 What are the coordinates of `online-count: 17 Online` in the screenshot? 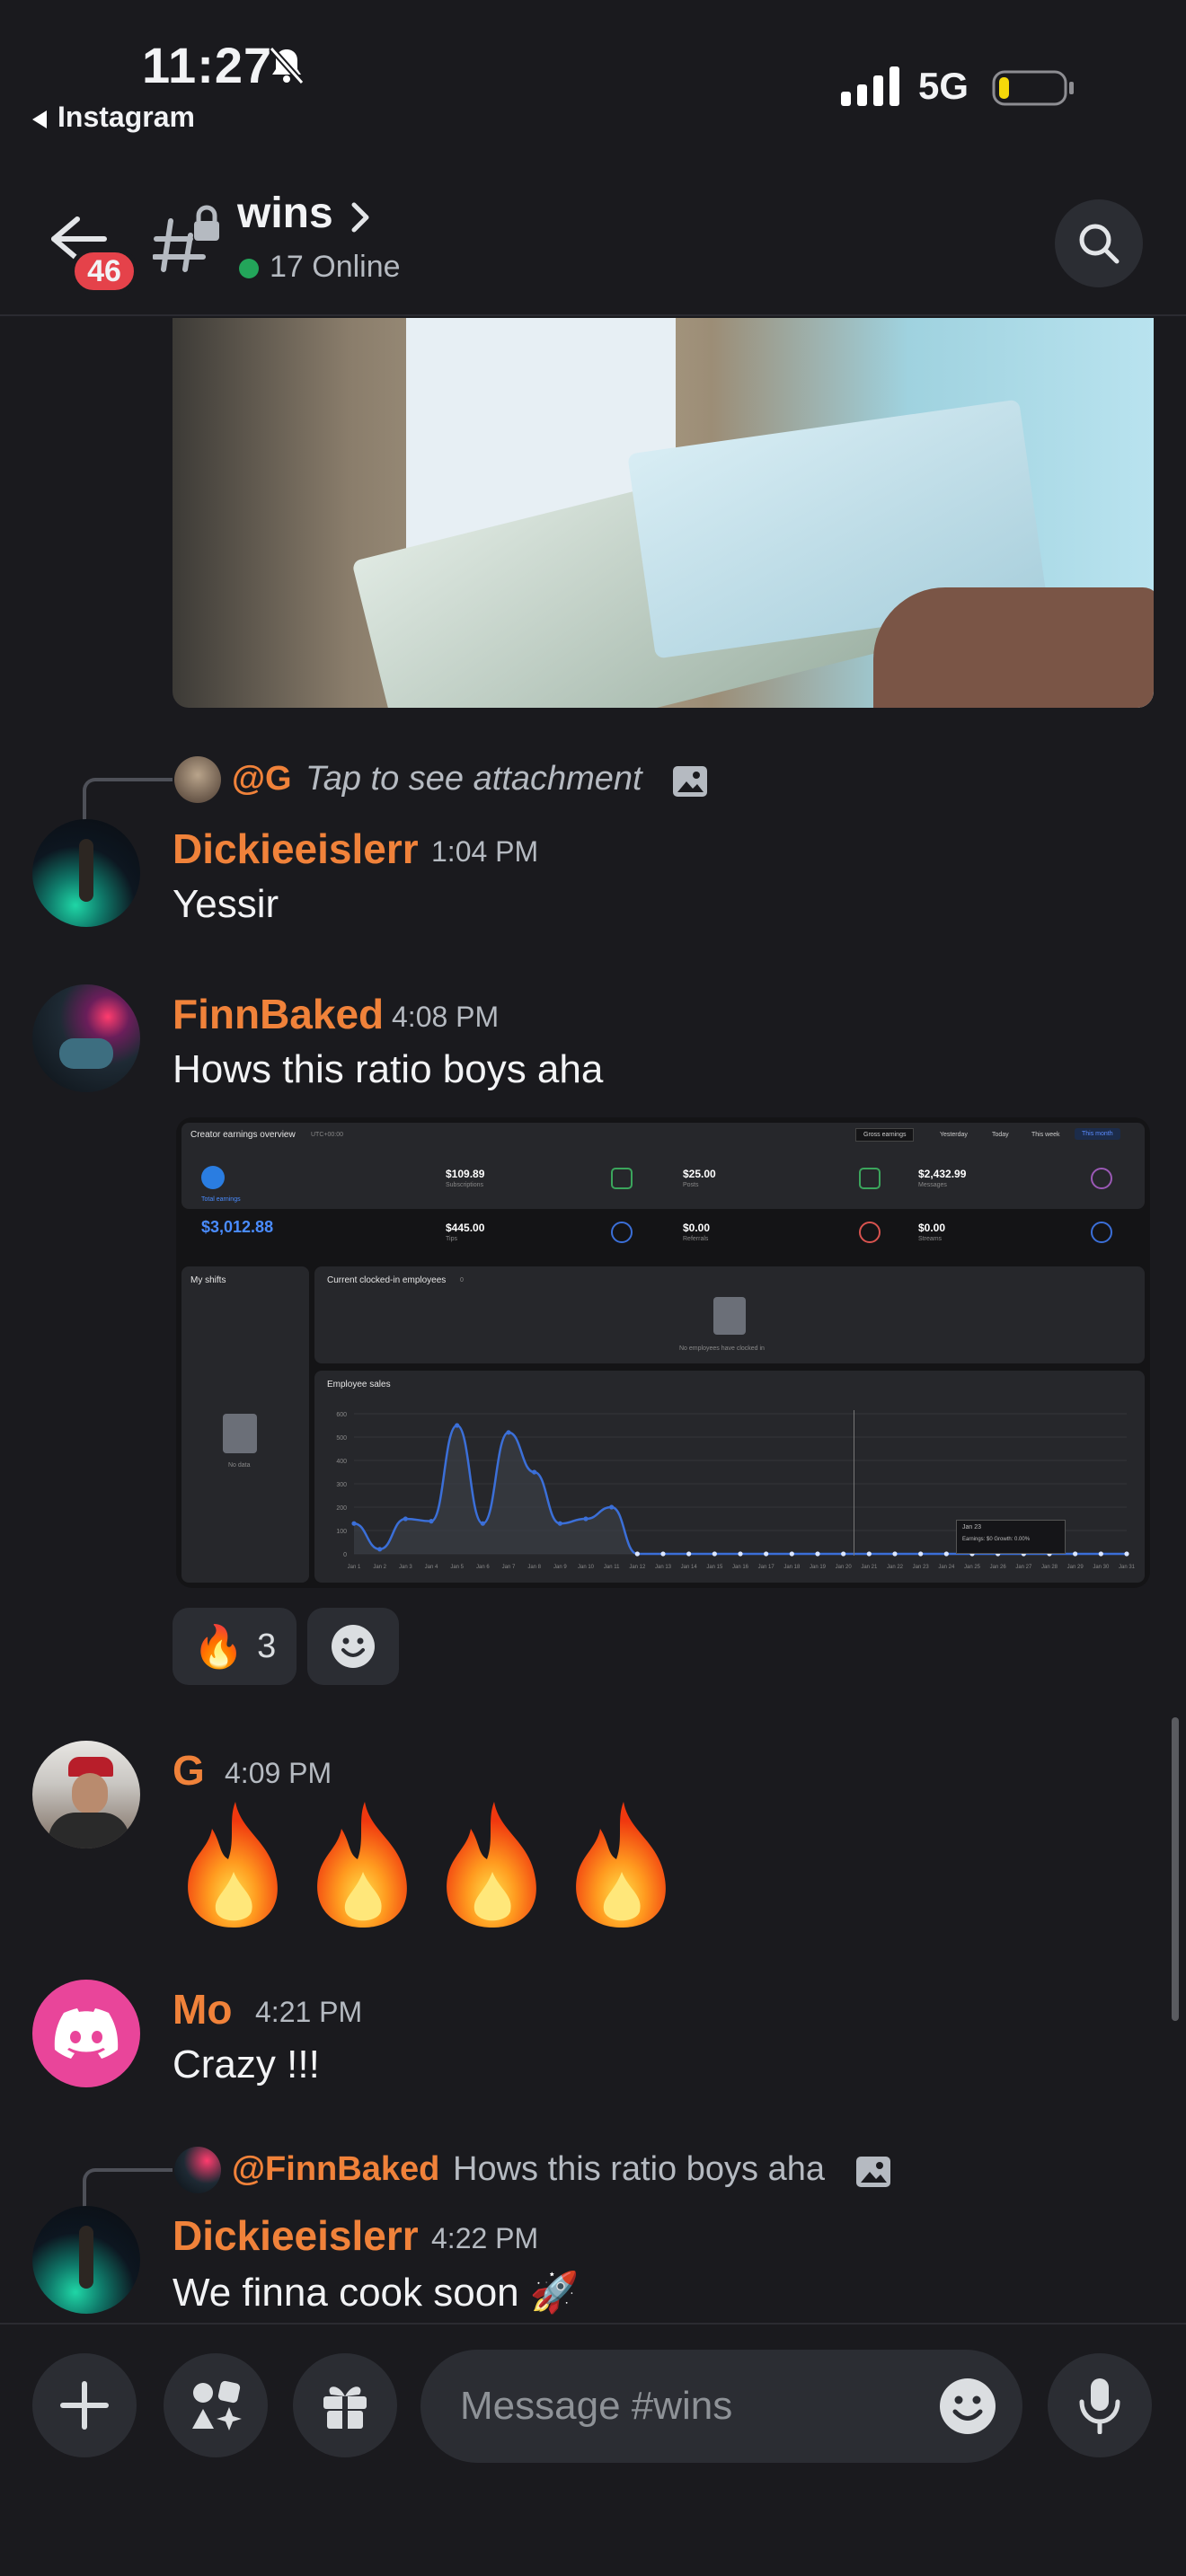 It's located at (335, 267).